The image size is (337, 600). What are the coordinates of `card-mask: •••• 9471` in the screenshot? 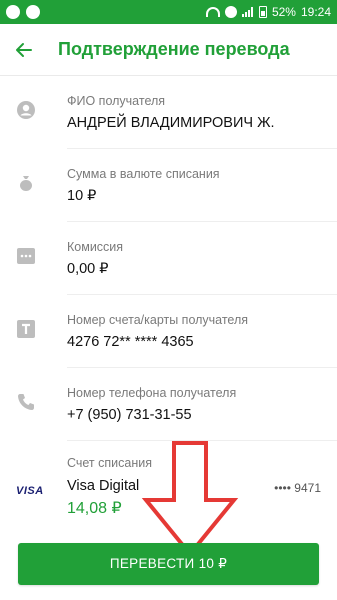 It's located at (297, 488).